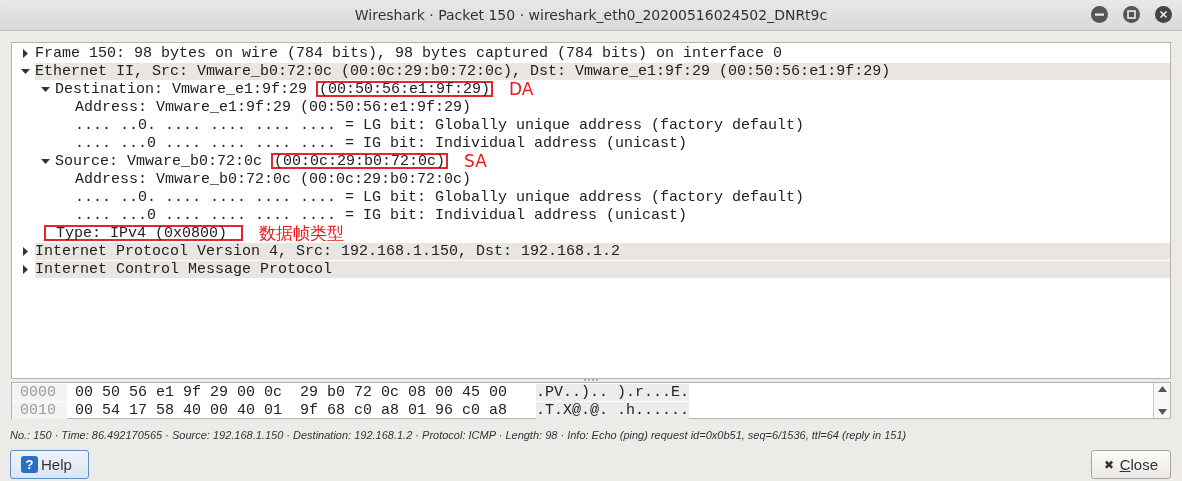 The image size is (1182, 481). Describe the element at coordinates (613, 392) in the screenshot. I see `ascii-text: .PV..).. ).r...E.` at that location.